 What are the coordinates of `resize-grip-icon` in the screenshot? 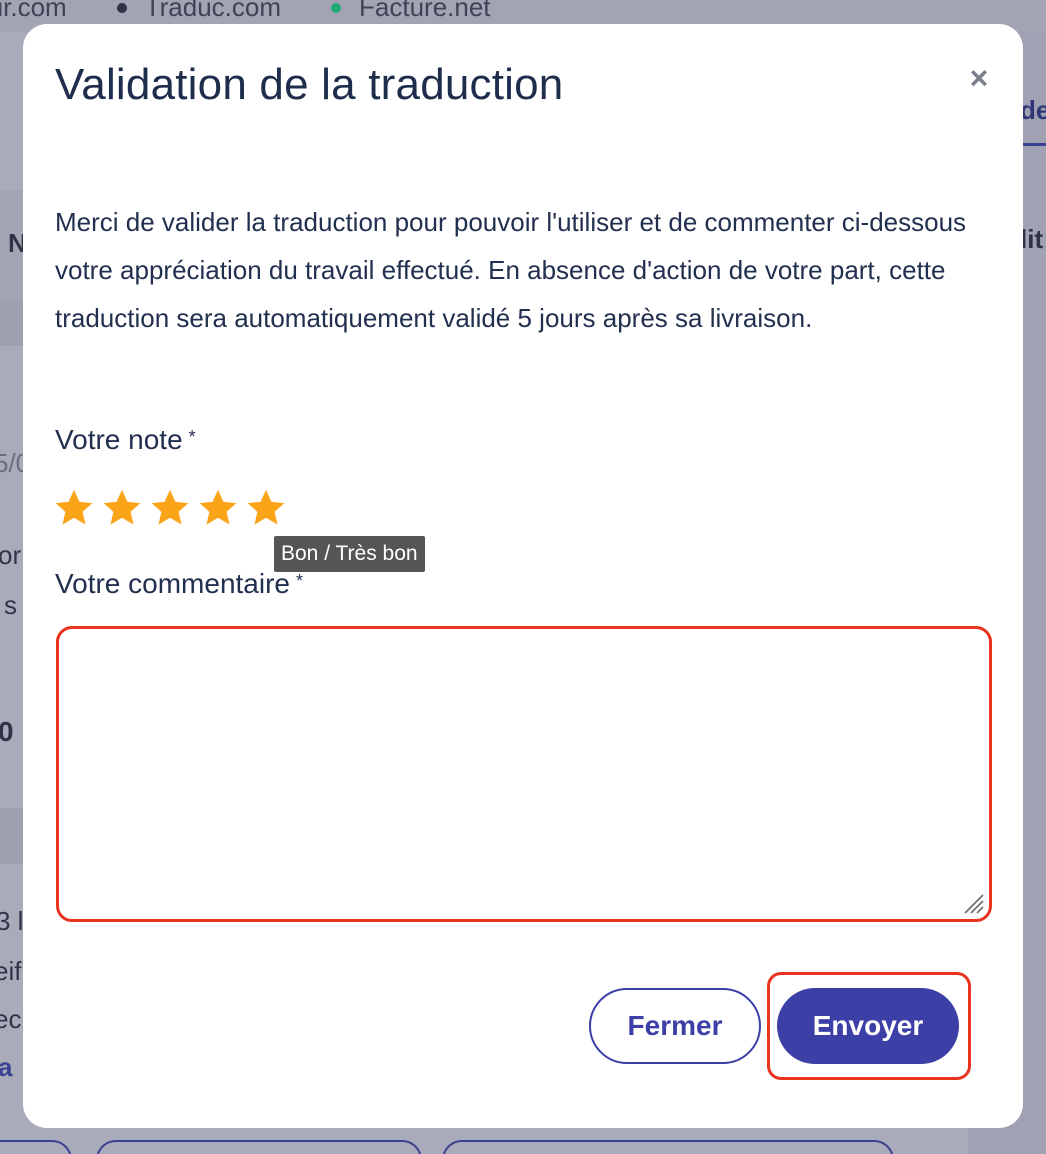 It's located at (973, 903).